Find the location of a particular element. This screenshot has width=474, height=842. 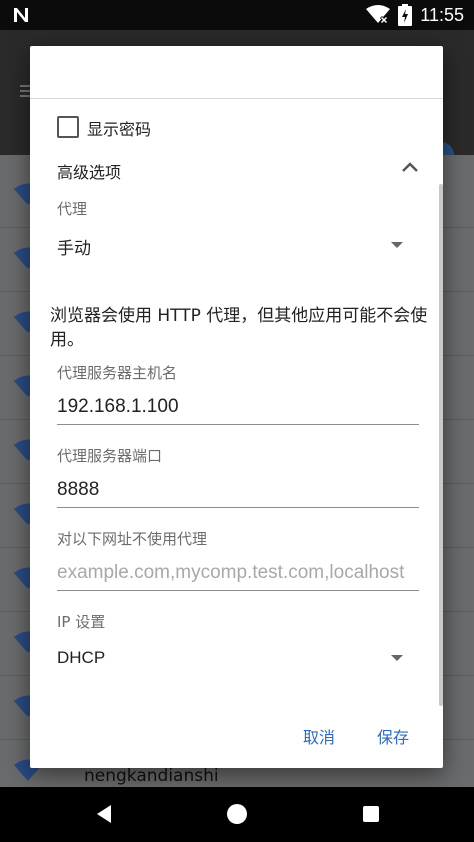

proxy-bypass-input is located at coordinates (238, 573).